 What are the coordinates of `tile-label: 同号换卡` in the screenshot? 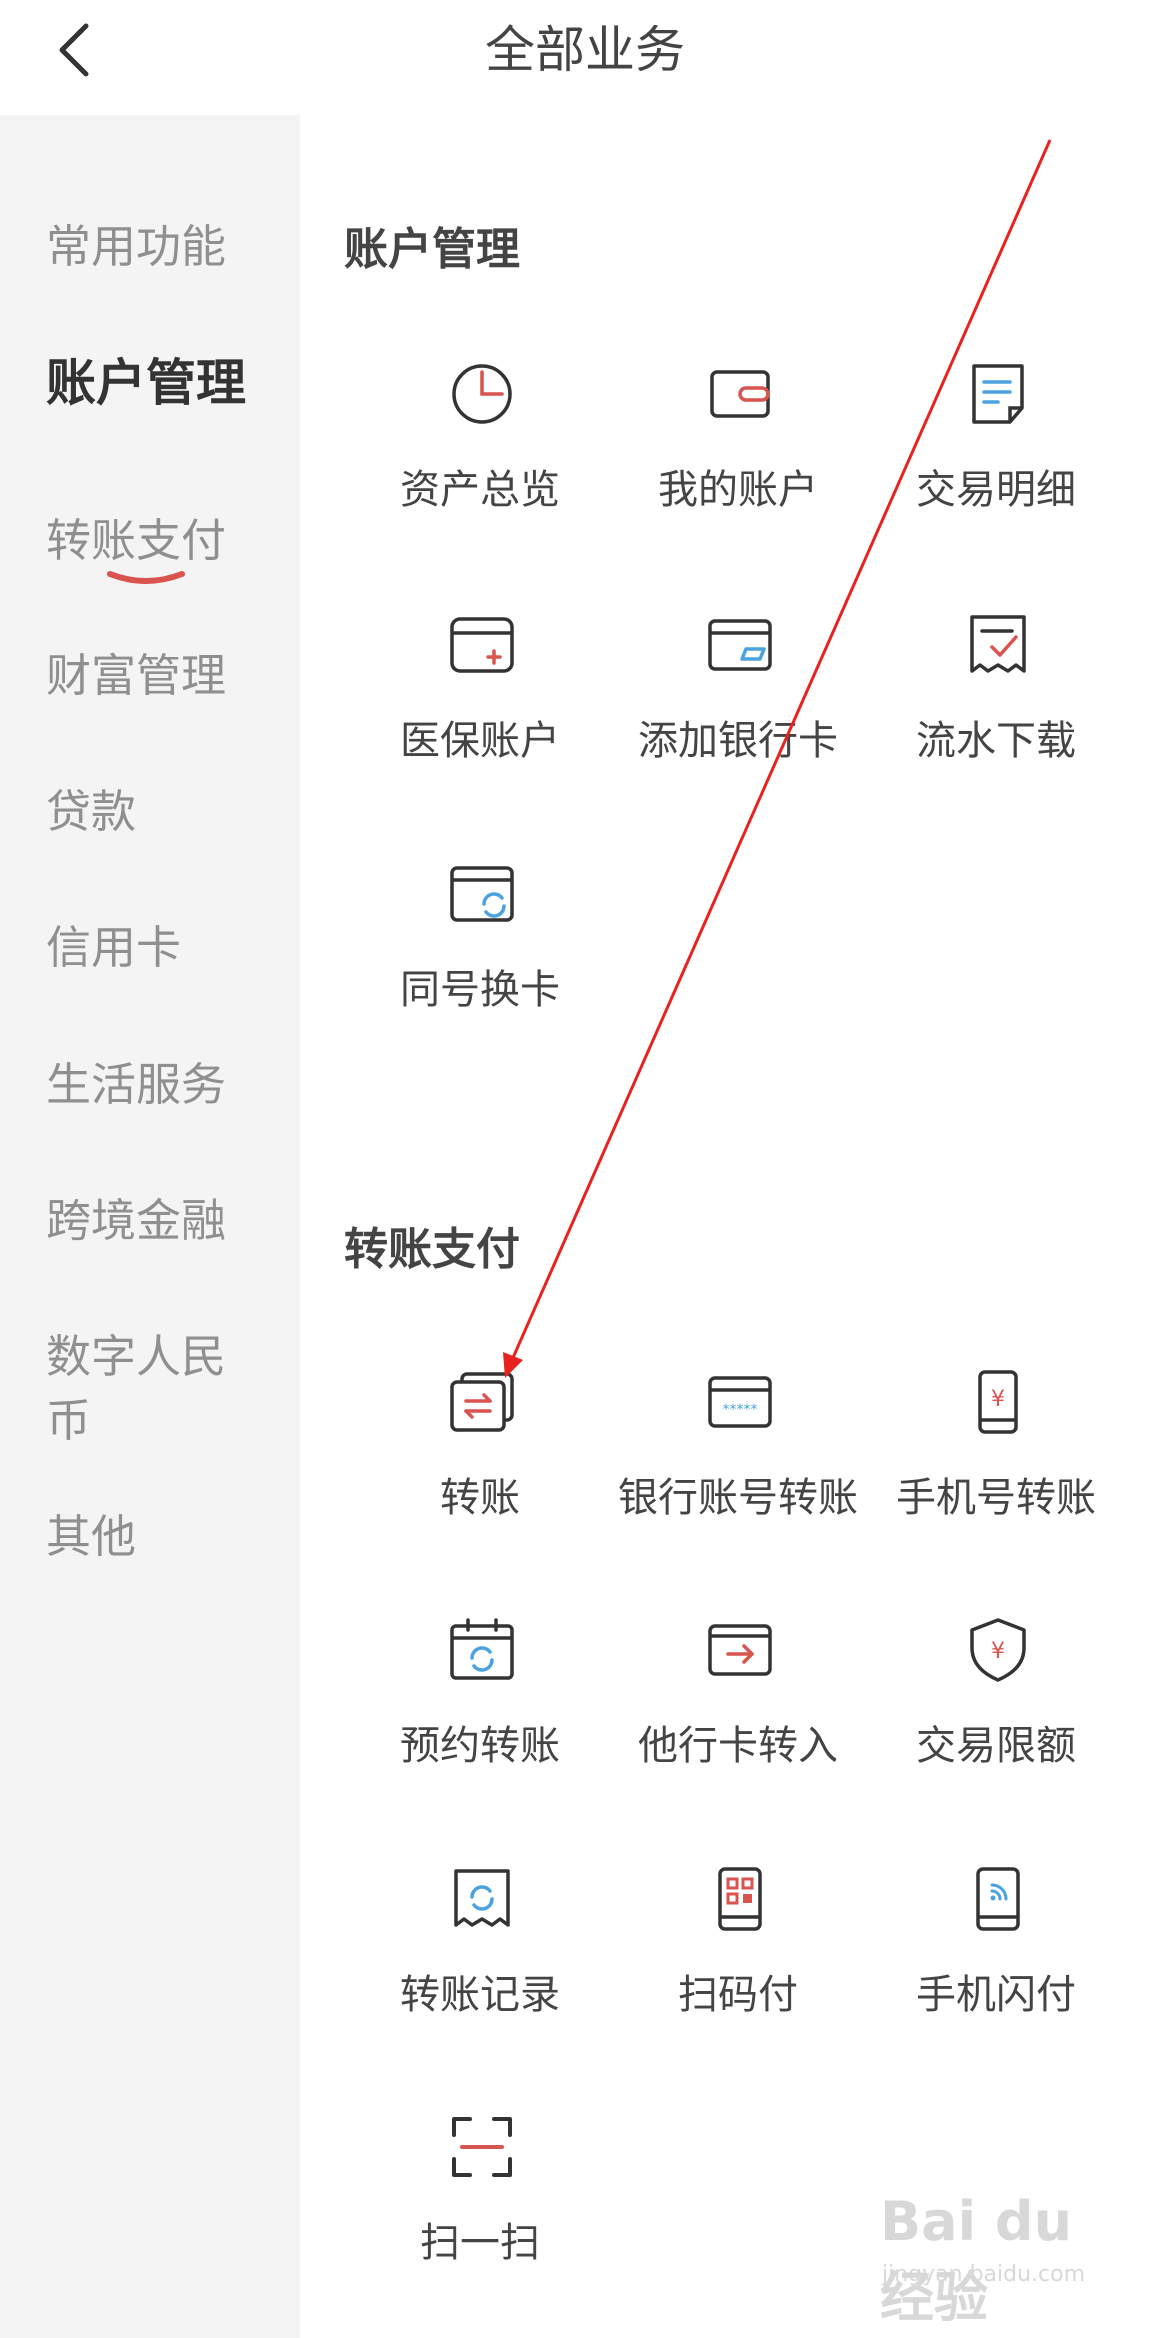 It's located at (480, 990).